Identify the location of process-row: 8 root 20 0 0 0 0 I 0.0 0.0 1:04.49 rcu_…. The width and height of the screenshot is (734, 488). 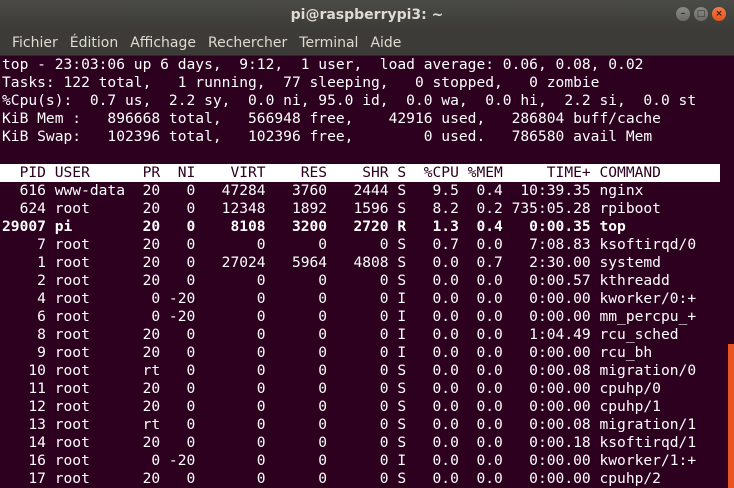
(340, 334).